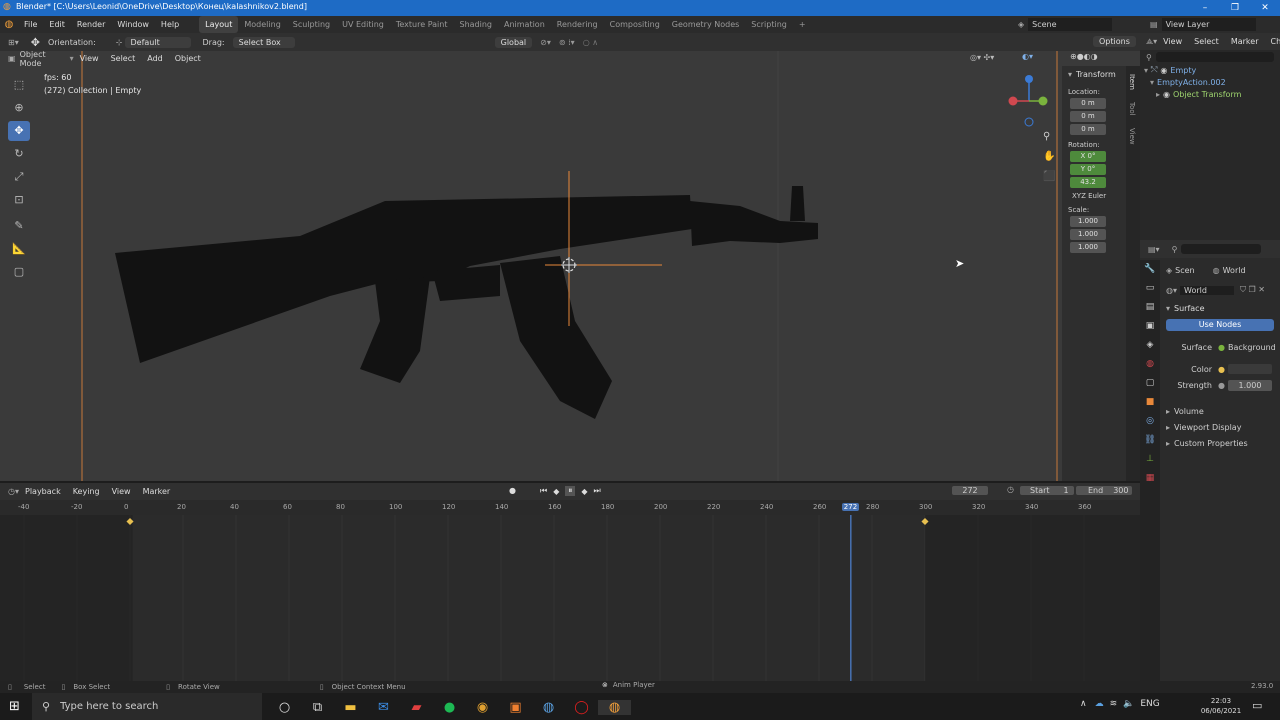 The width and height of the screenshot is (1280, 720). I want to click on tab-modeling: Modeling, so click(262, 24).